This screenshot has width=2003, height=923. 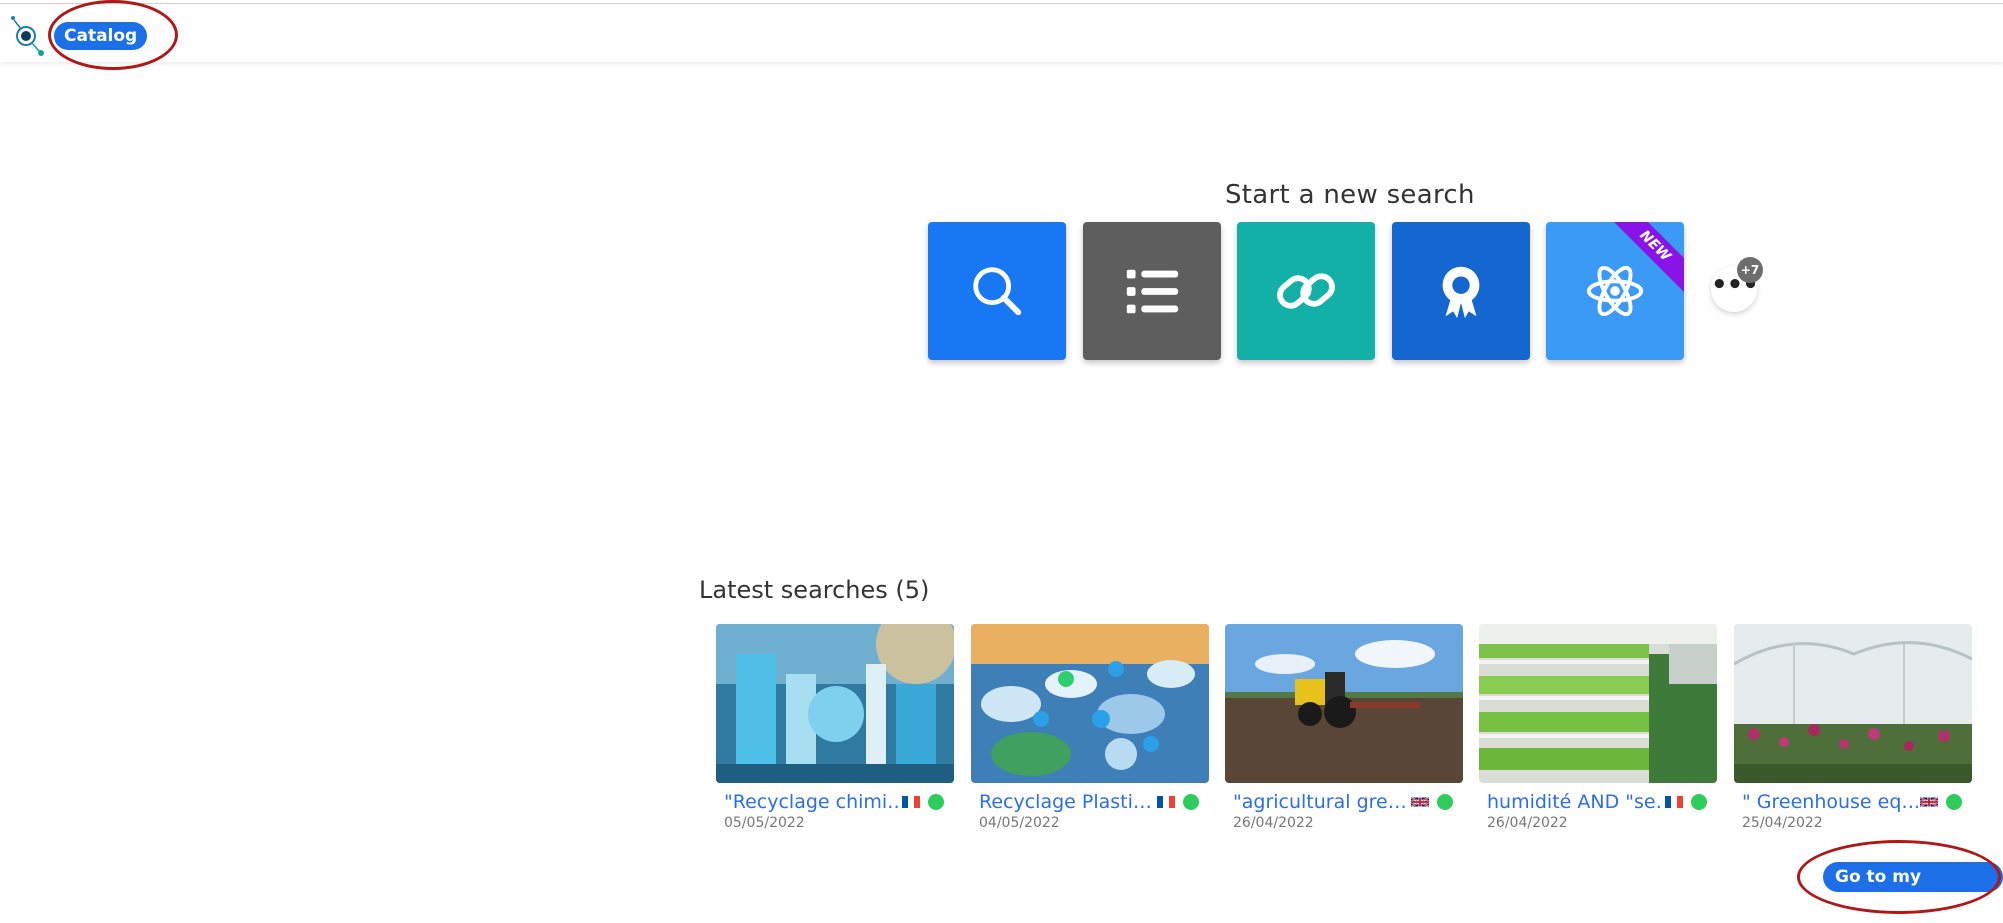 What do you see at coordinates (1019, 823) in the screenshot?
I see `search-card-date: 04/05/2022` at bounding box center [1019, 823].